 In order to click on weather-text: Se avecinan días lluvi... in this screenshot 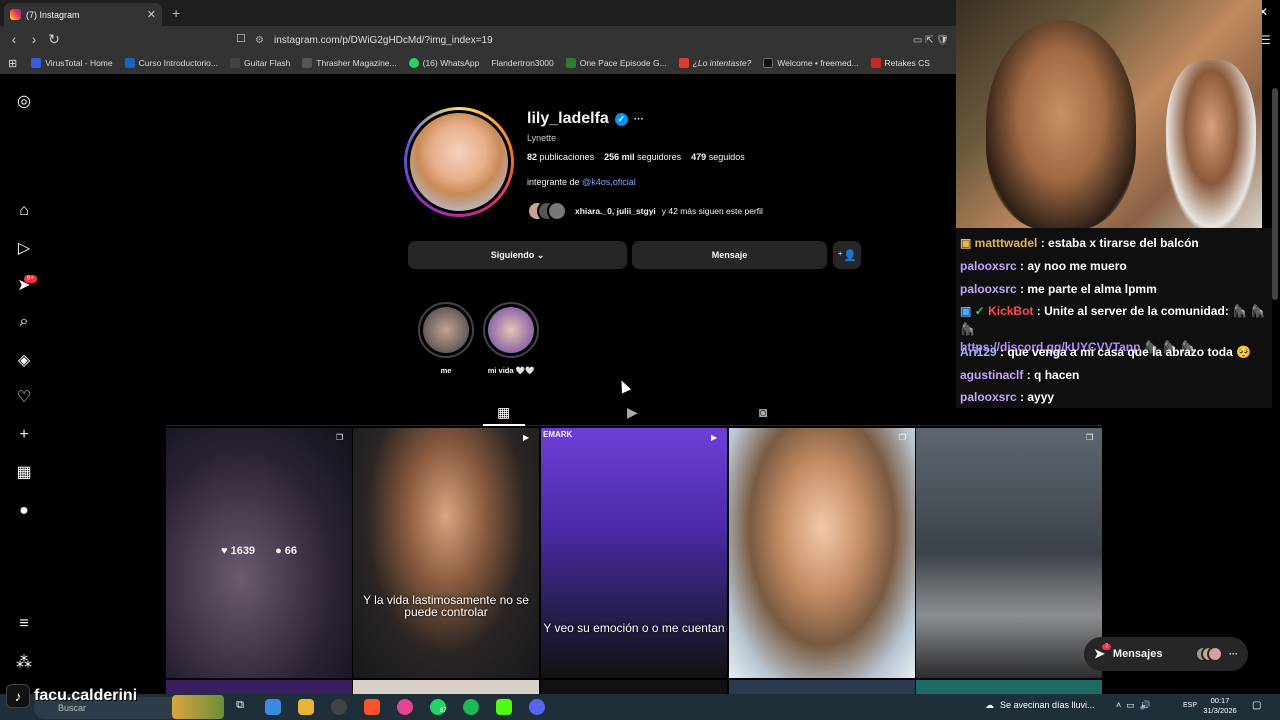, I will do `click(1047, 705)`.